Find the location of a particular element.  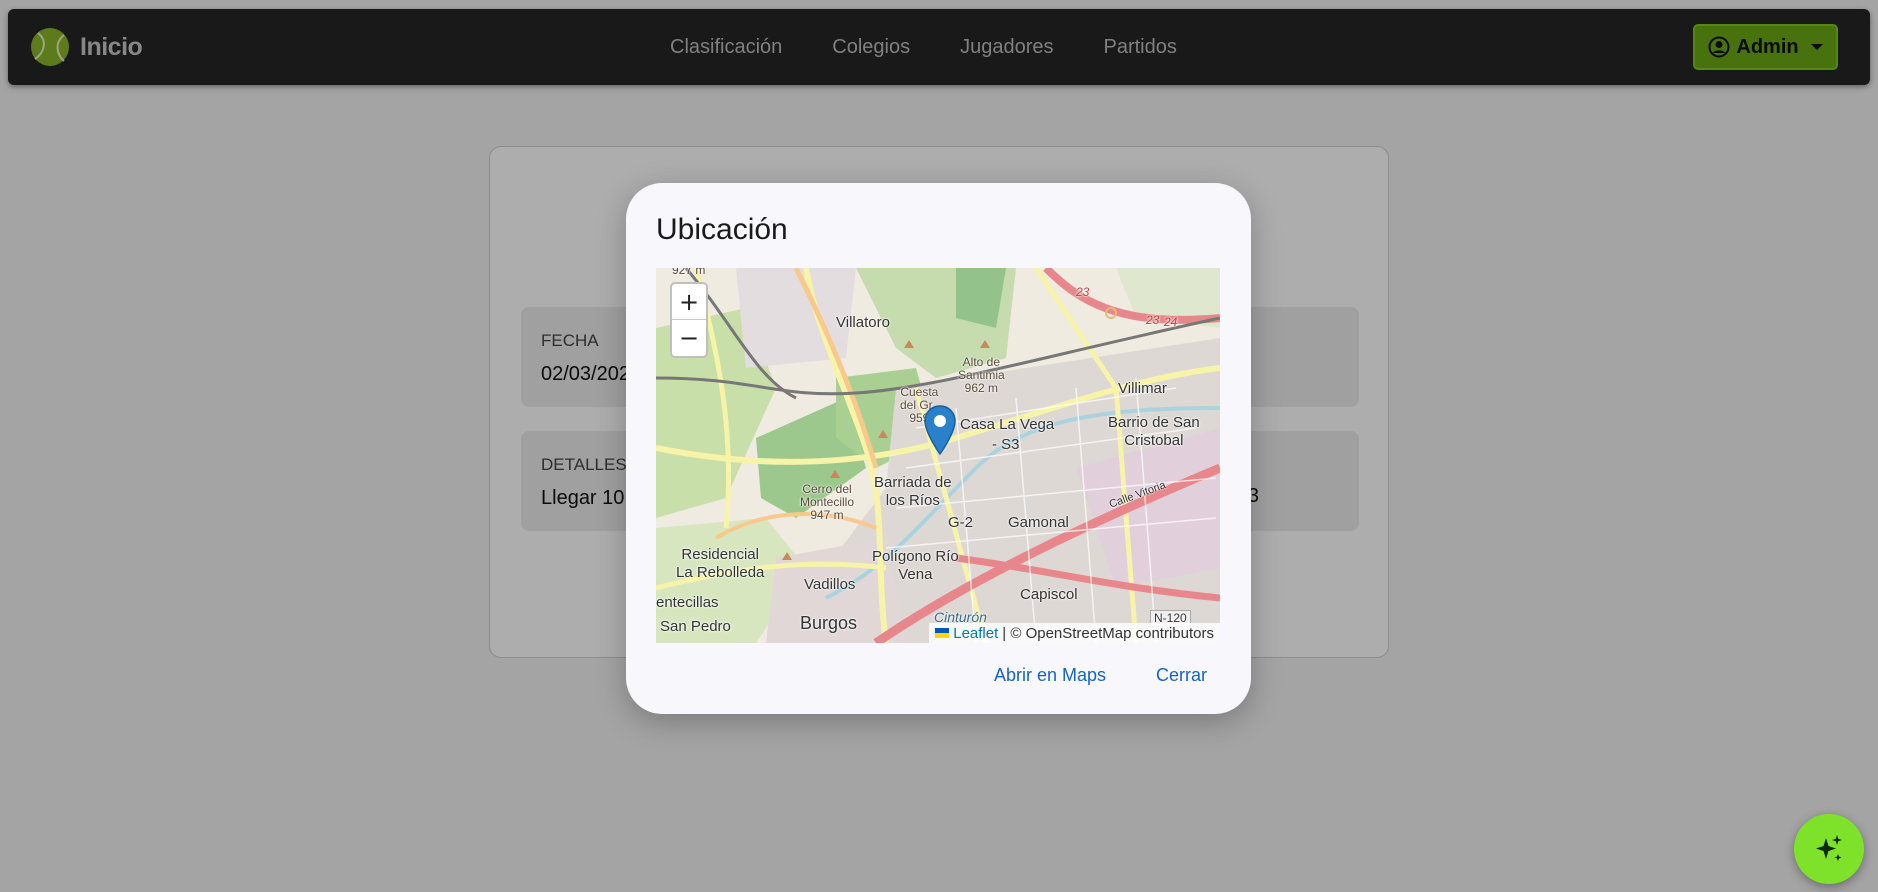

open-in-maps-button: Abrir en Maps is located at coordinates (1050, 675).